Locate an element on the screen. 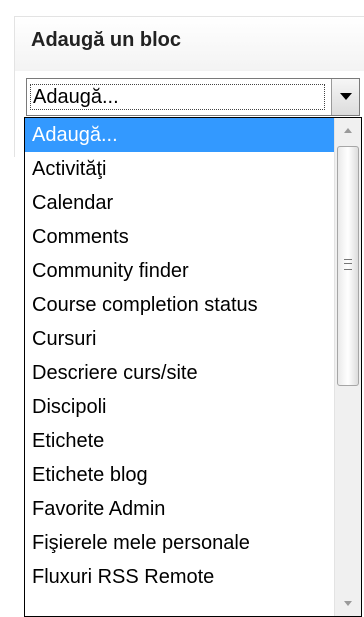 Image resolution: width=364 pixels, height=617 pixels. option-favorite-admin: Favorite Admin is located at coordinates (179, 509).